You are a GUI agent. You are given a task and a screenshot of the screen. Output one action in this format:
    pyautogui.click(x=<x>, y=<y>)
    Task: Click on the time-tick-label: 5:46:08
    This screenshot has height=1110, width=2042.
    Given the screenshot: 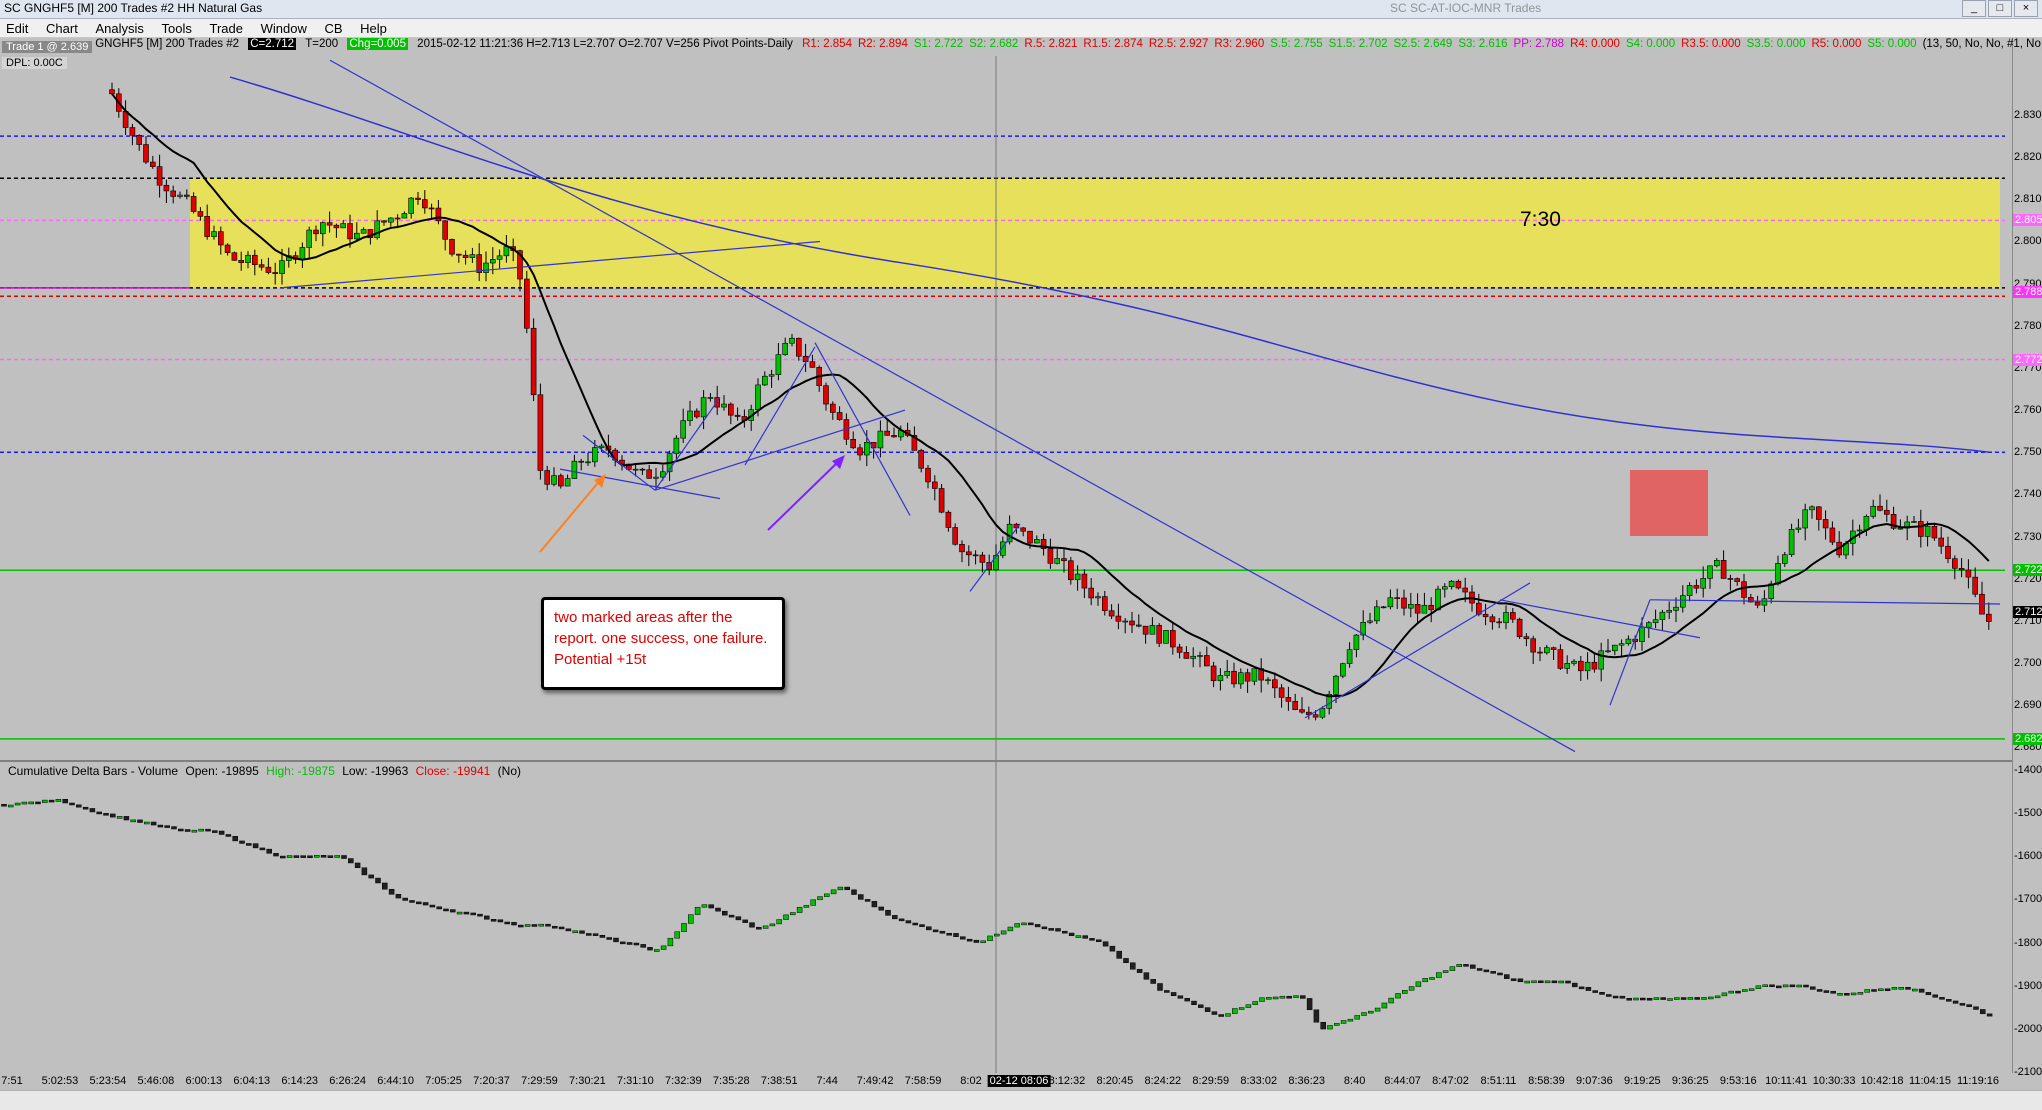 What is the action you would take?
    pyautogui.click(x=156, y=1081)
    